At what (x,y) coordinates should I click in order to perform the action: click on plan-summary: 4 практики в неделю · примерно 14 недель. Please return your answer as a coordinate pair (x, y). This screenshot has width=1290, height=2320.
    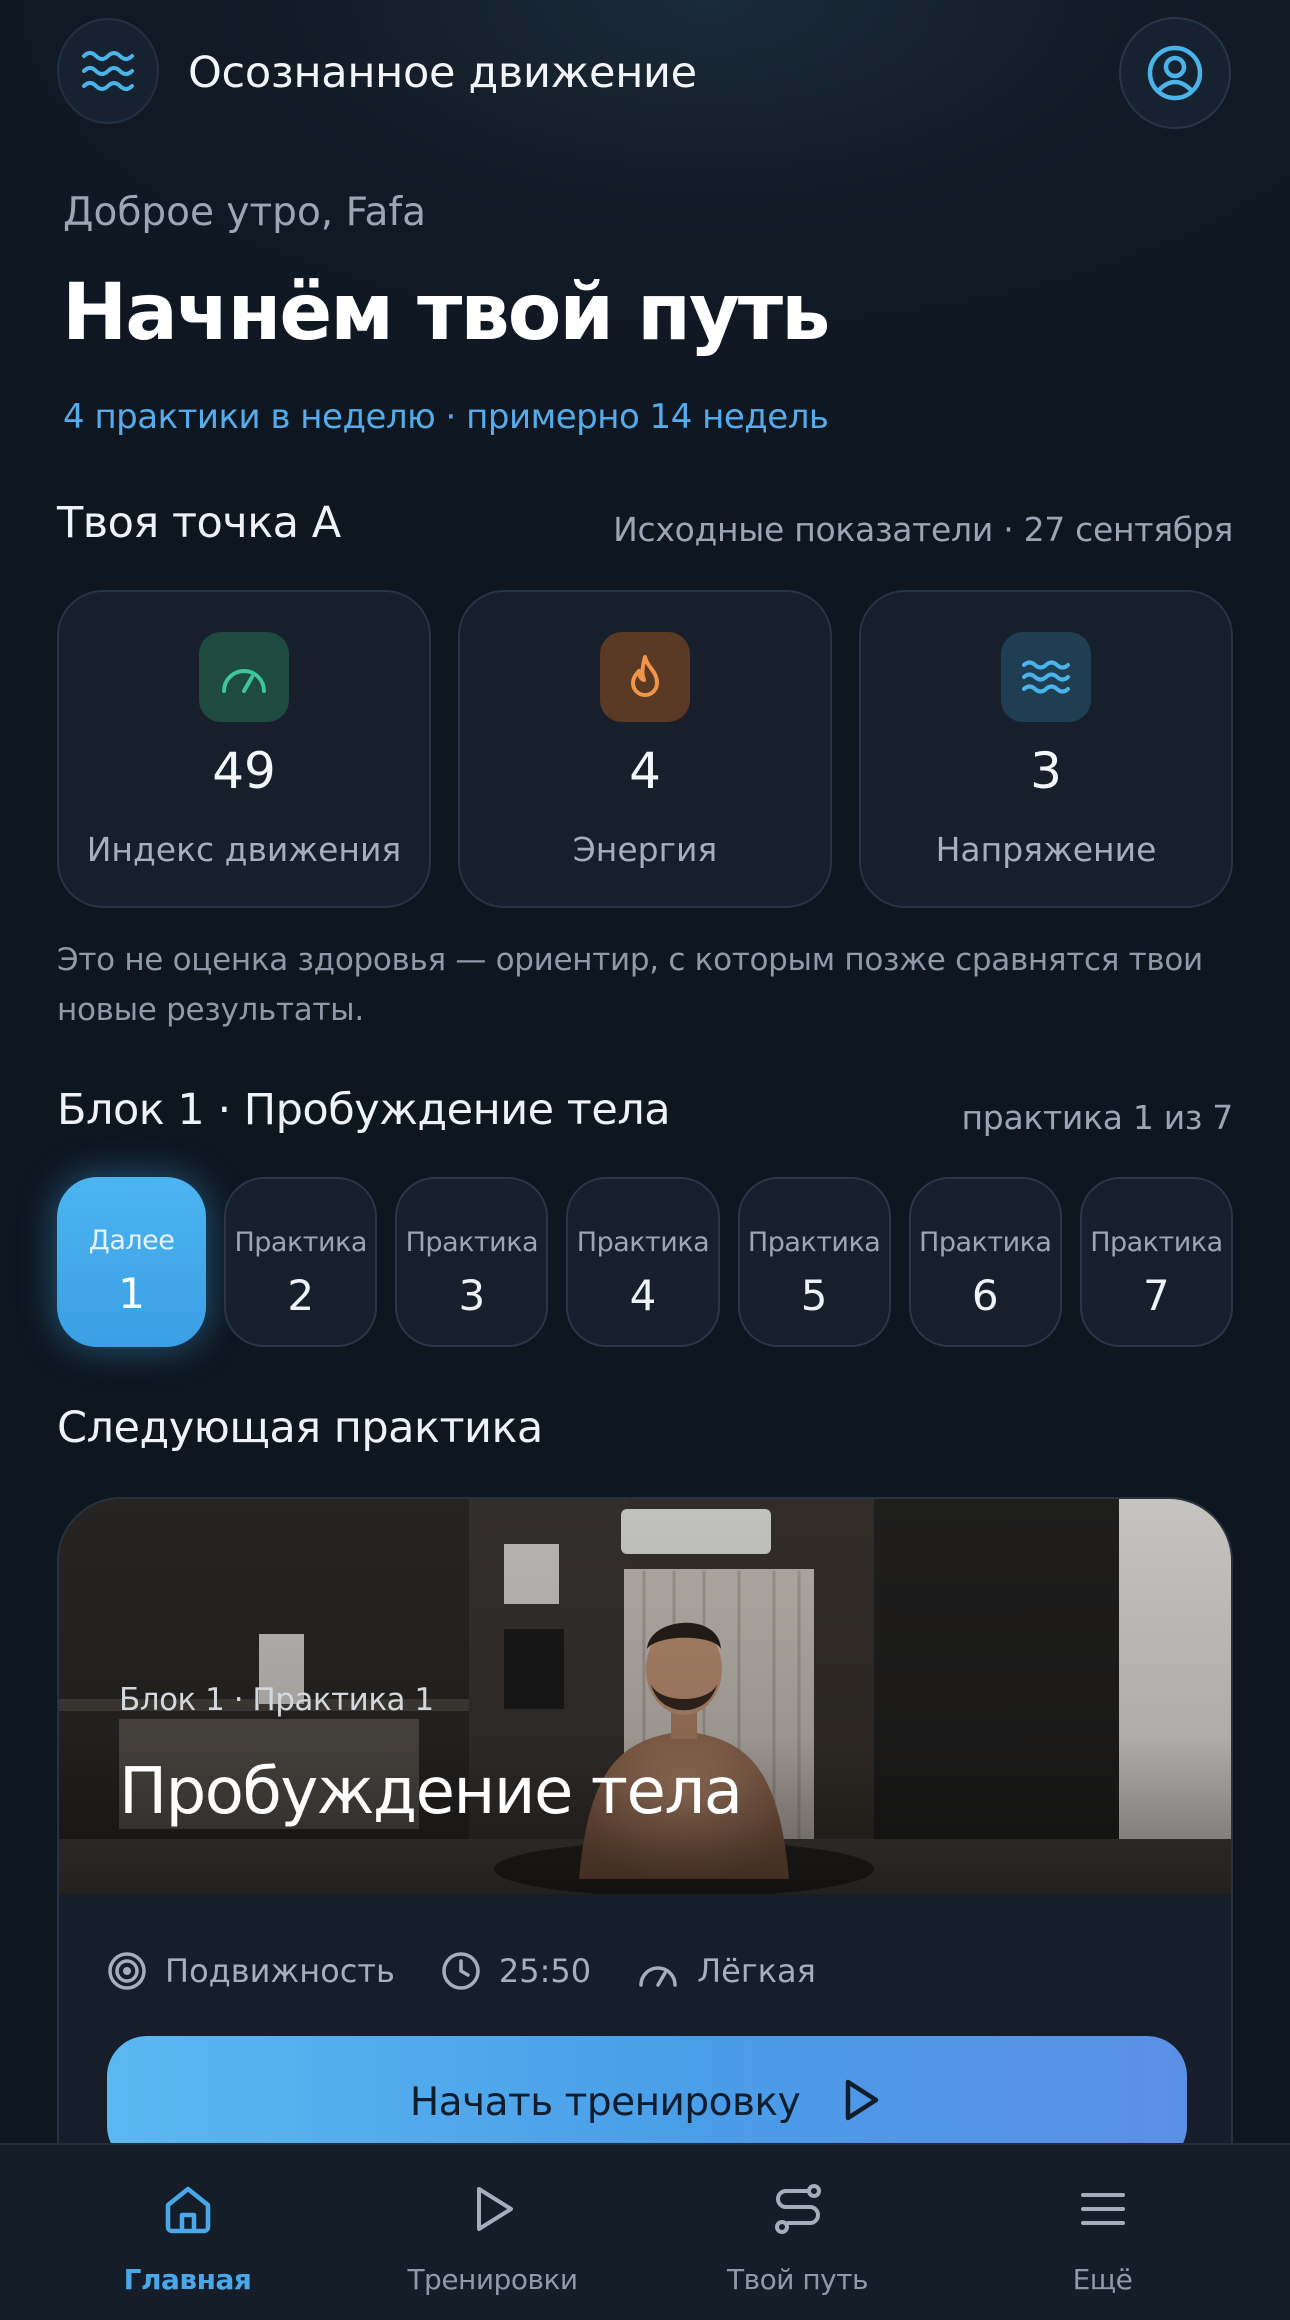
    Looking at the image, I should click on (446, 417).